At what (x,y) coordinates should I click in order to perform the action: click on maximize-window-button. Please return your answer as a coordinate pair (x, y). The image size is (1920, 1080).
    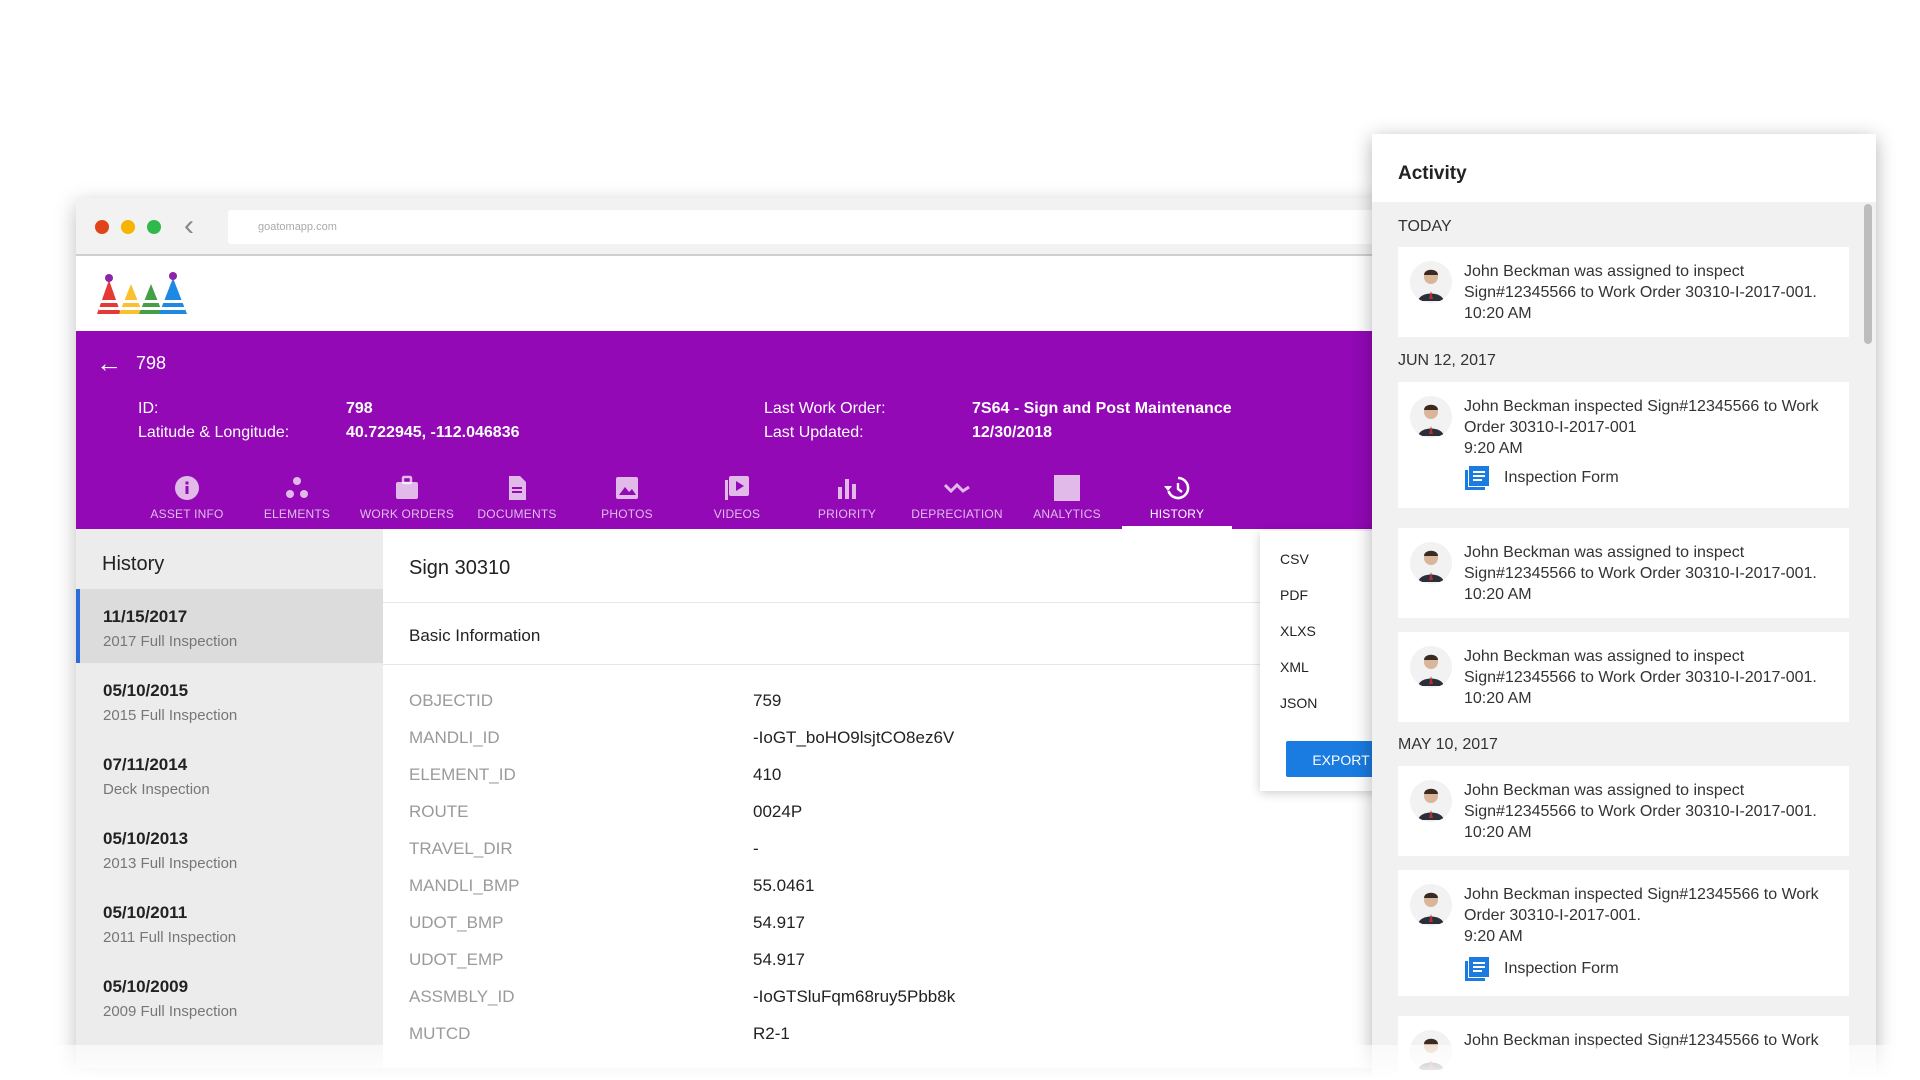
    Looking at the image, I should click on (154, 227).